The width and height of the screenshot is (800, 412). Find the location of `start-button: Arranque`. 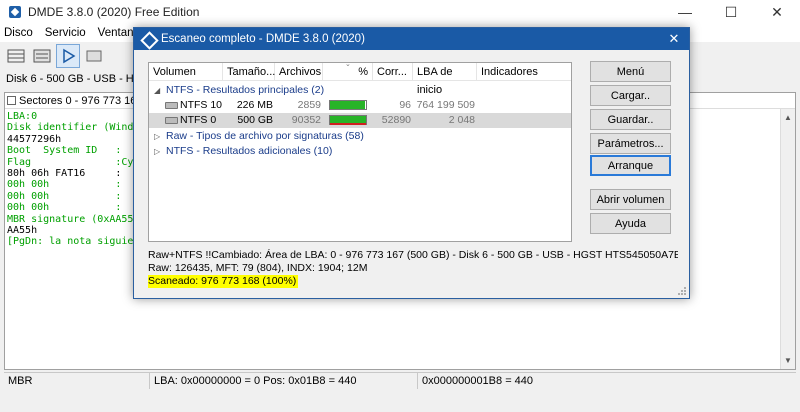

start-button: Arranque is located at coordinates (630, 165).